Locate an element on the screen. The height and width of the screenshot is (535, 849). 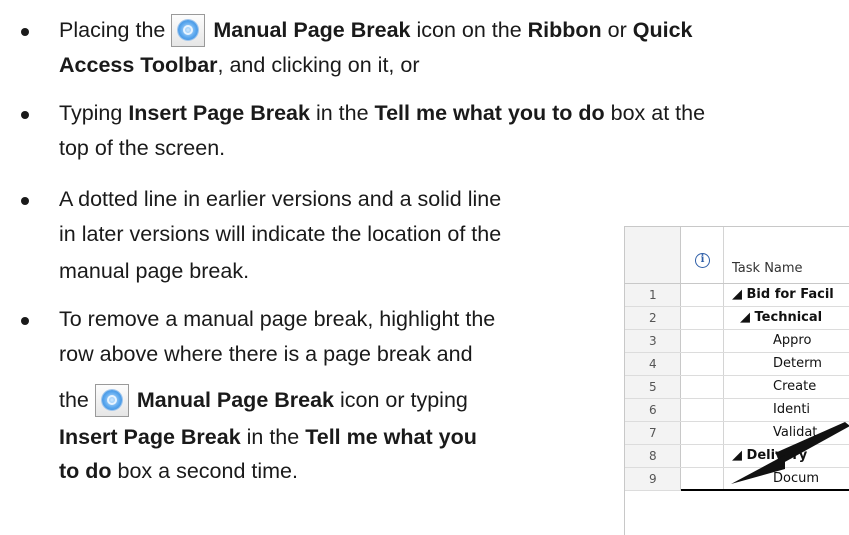
text: Placing the is located at coordinates (115, 30).